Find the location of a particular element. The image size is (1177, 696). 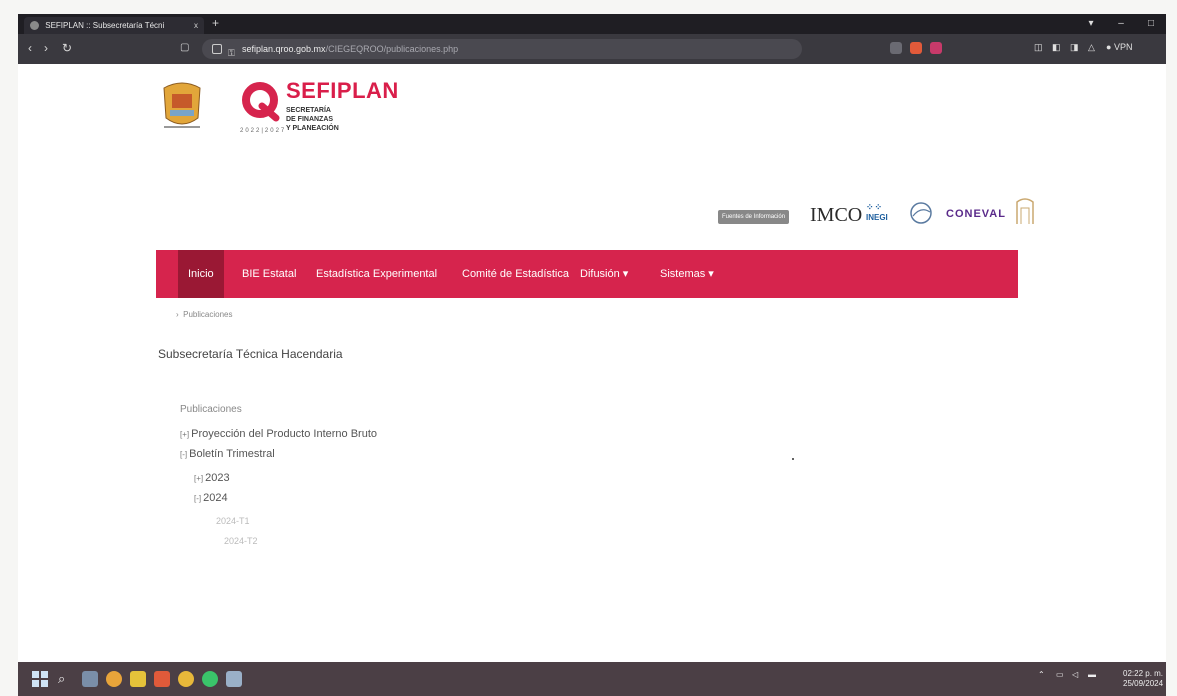

vpn-label: VPN is located at coordinates (1123, 47).